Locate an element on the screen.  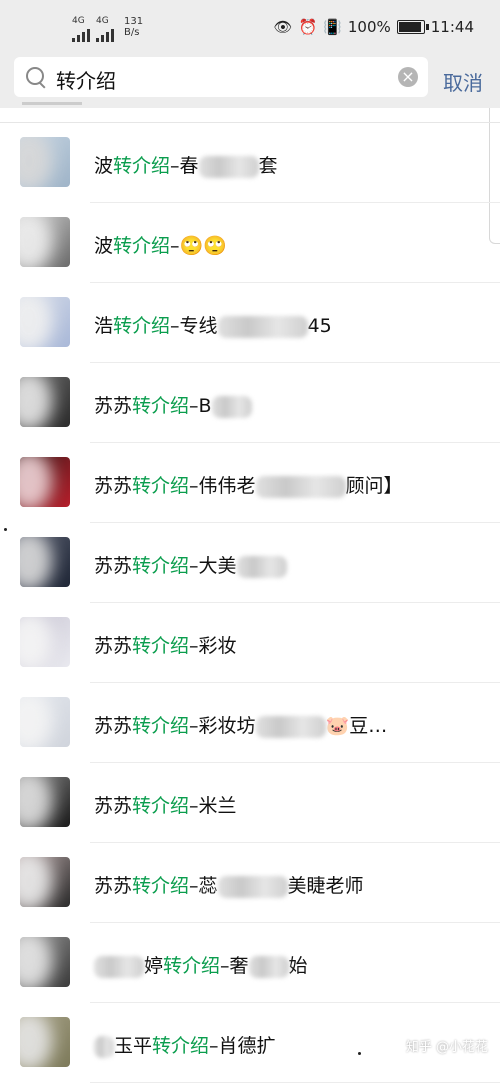
search-query: 转介绍 is located at coordinates (86, 79).